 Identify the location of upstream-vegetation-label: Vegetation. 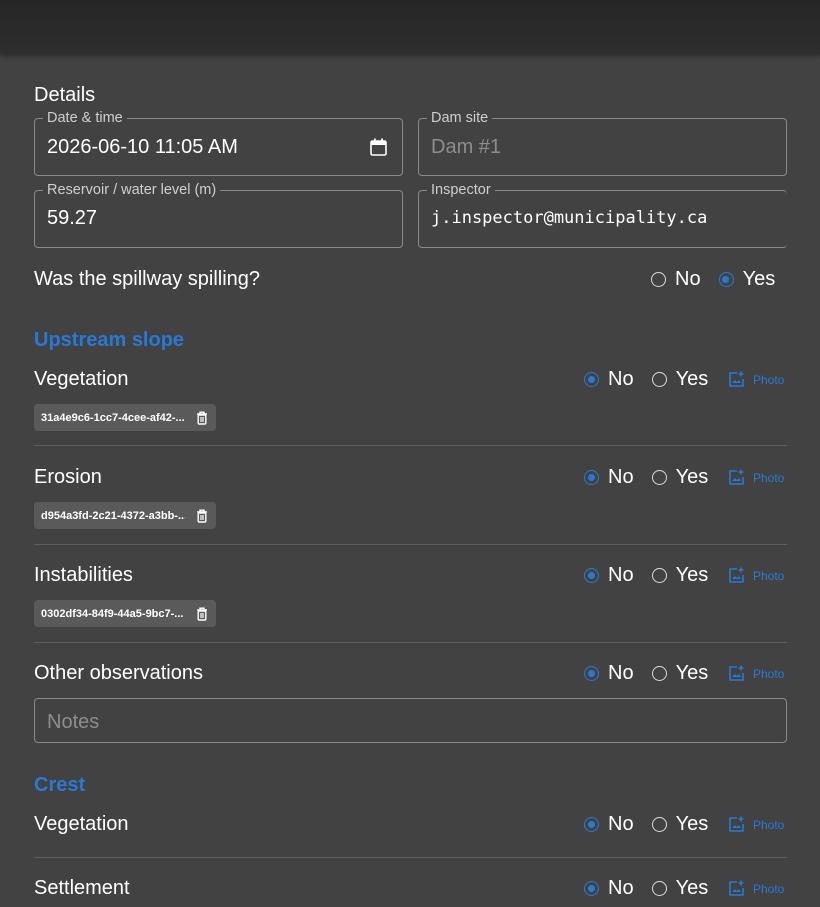
(81, 379).